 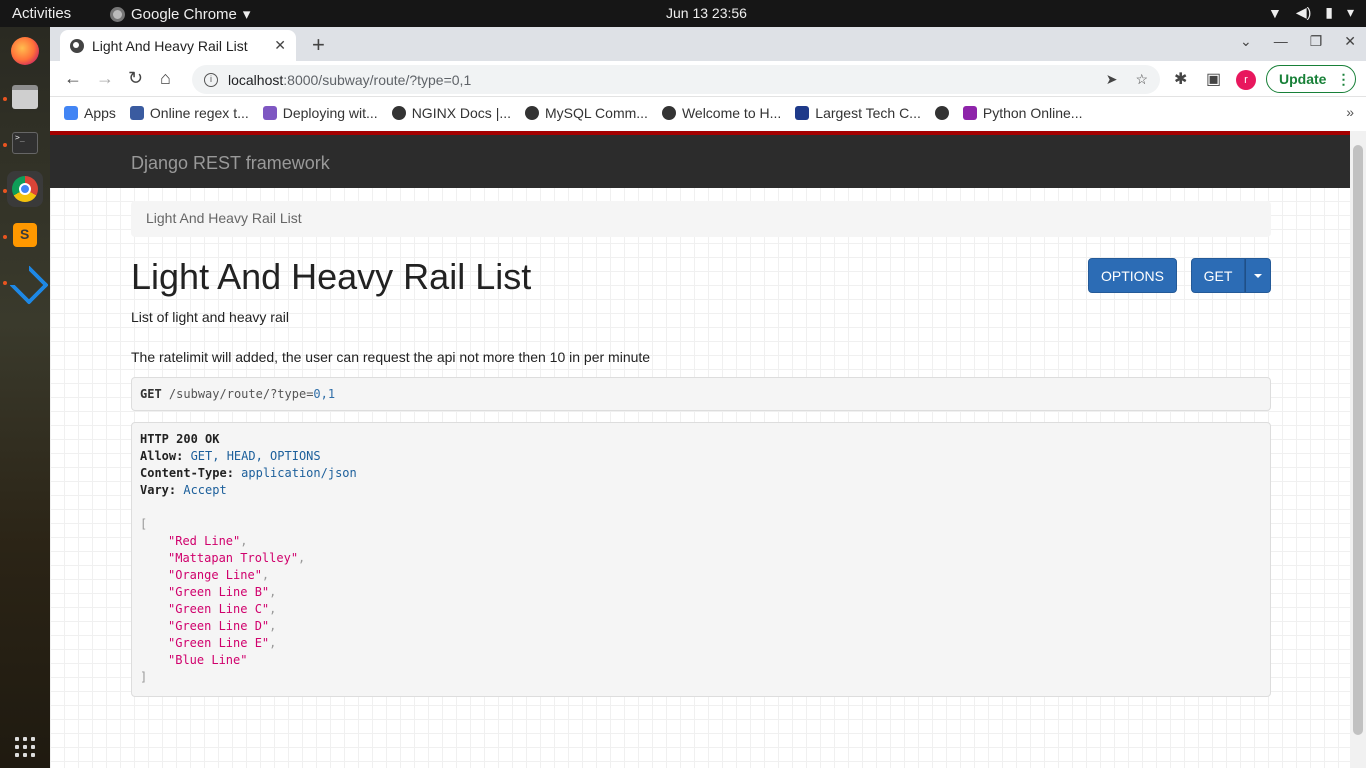 I want to click on update-button: Update ⋮, so click(x=1311, y=79).